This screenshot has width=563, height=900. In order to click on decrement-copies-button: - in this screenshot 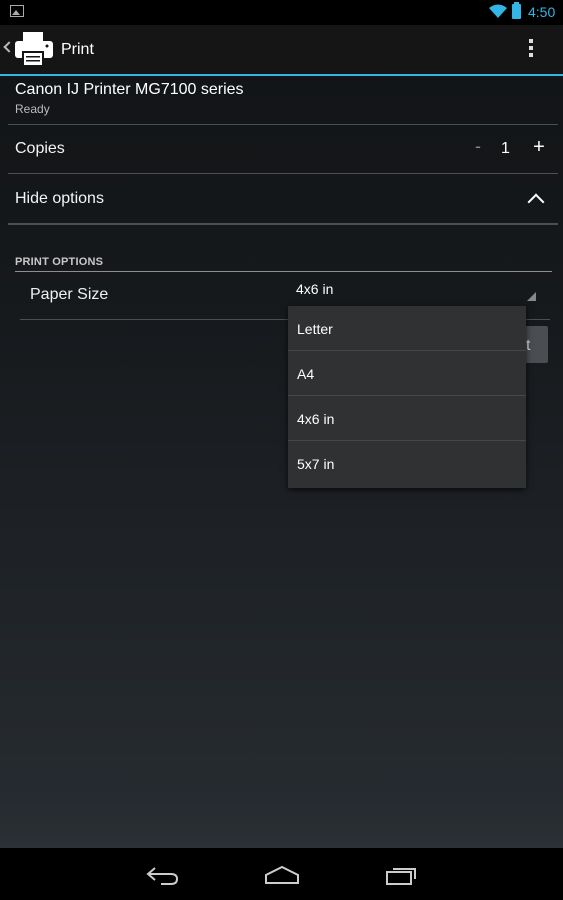, I will do `click(478, 149)`.